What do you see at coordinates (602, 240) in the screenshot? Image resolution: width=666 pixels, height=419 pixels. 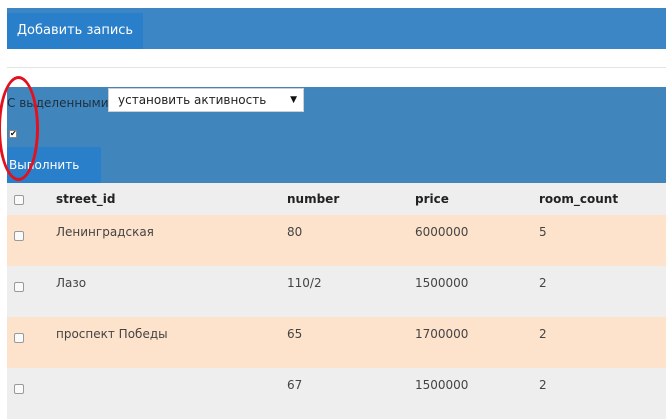 I see `cell-room-count: 5` at bounding box center [602, 240].